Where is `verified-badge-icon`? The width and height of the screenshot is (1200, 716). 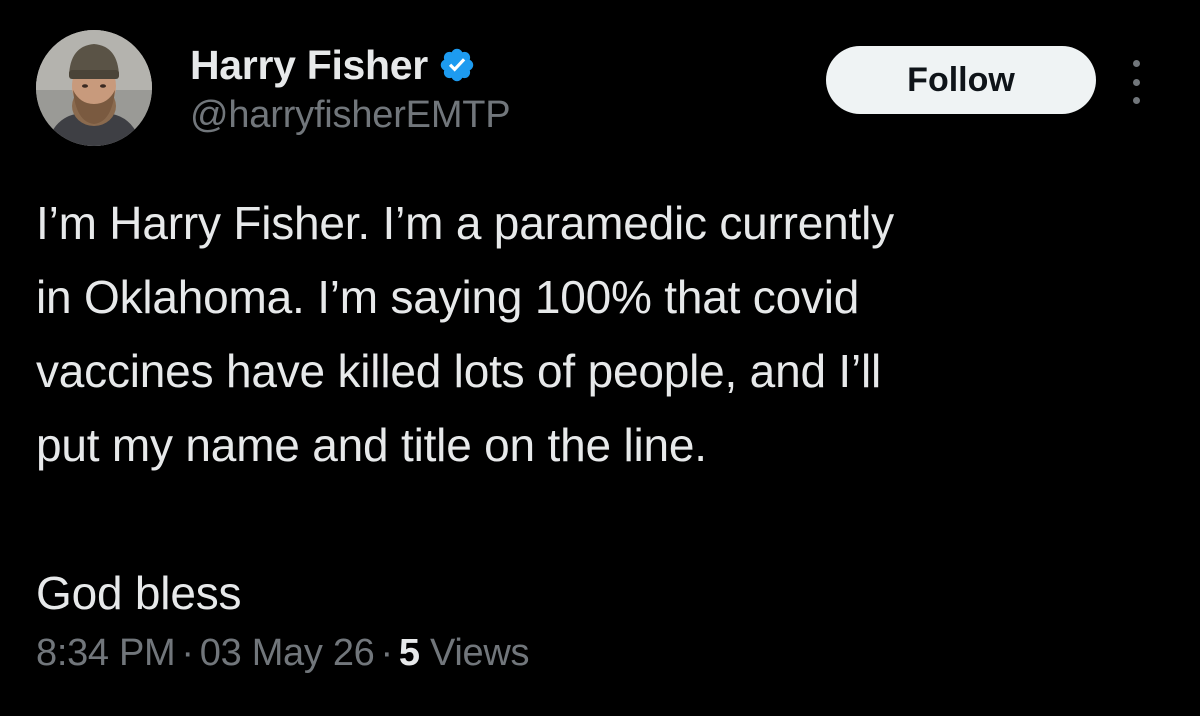 verified-badge-icon is located at coordinates (457, 65).